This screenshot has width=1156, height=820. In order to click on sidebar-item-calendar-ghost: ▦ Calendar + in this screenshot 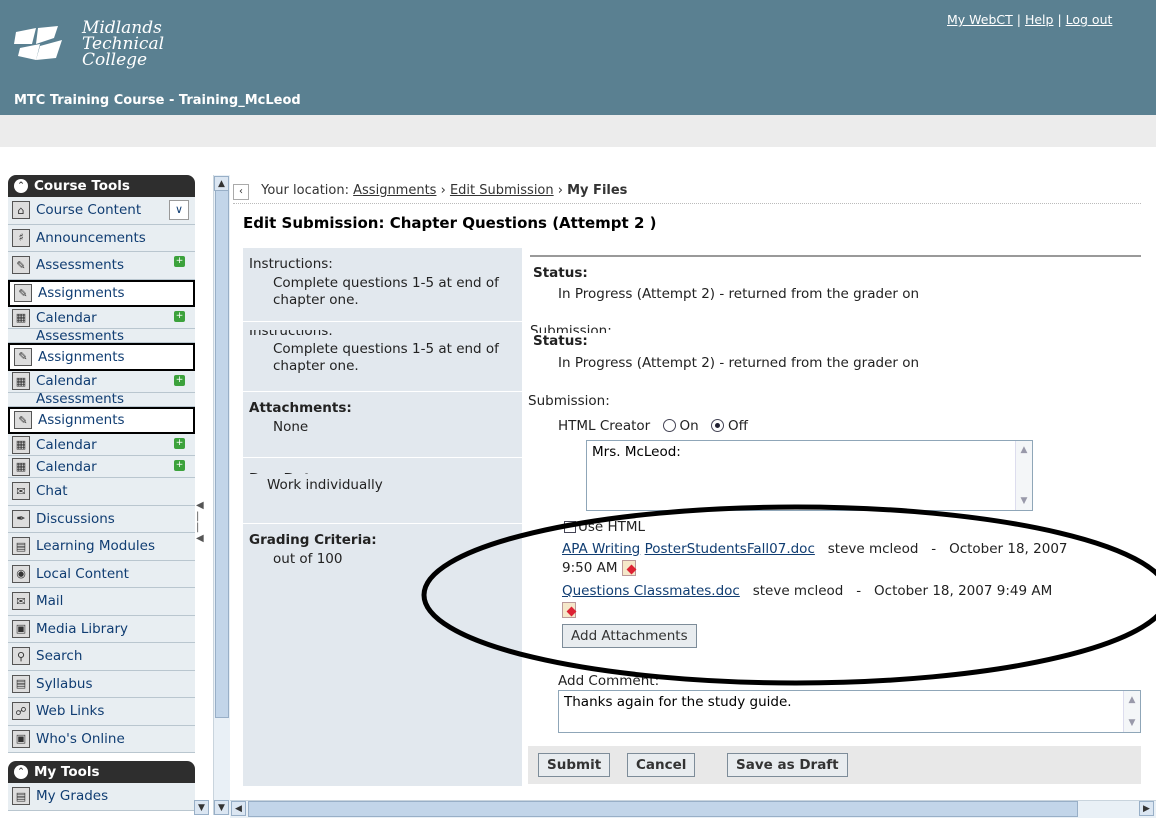, I will do `click(101, 381)`.